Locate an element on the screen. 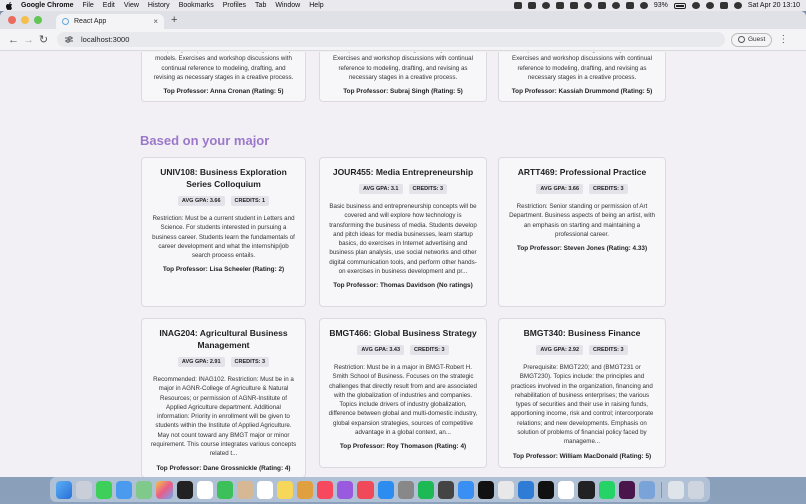  avg-gpa-badge: AVG GPA: 2.91 is located at coordinates (201, 362).